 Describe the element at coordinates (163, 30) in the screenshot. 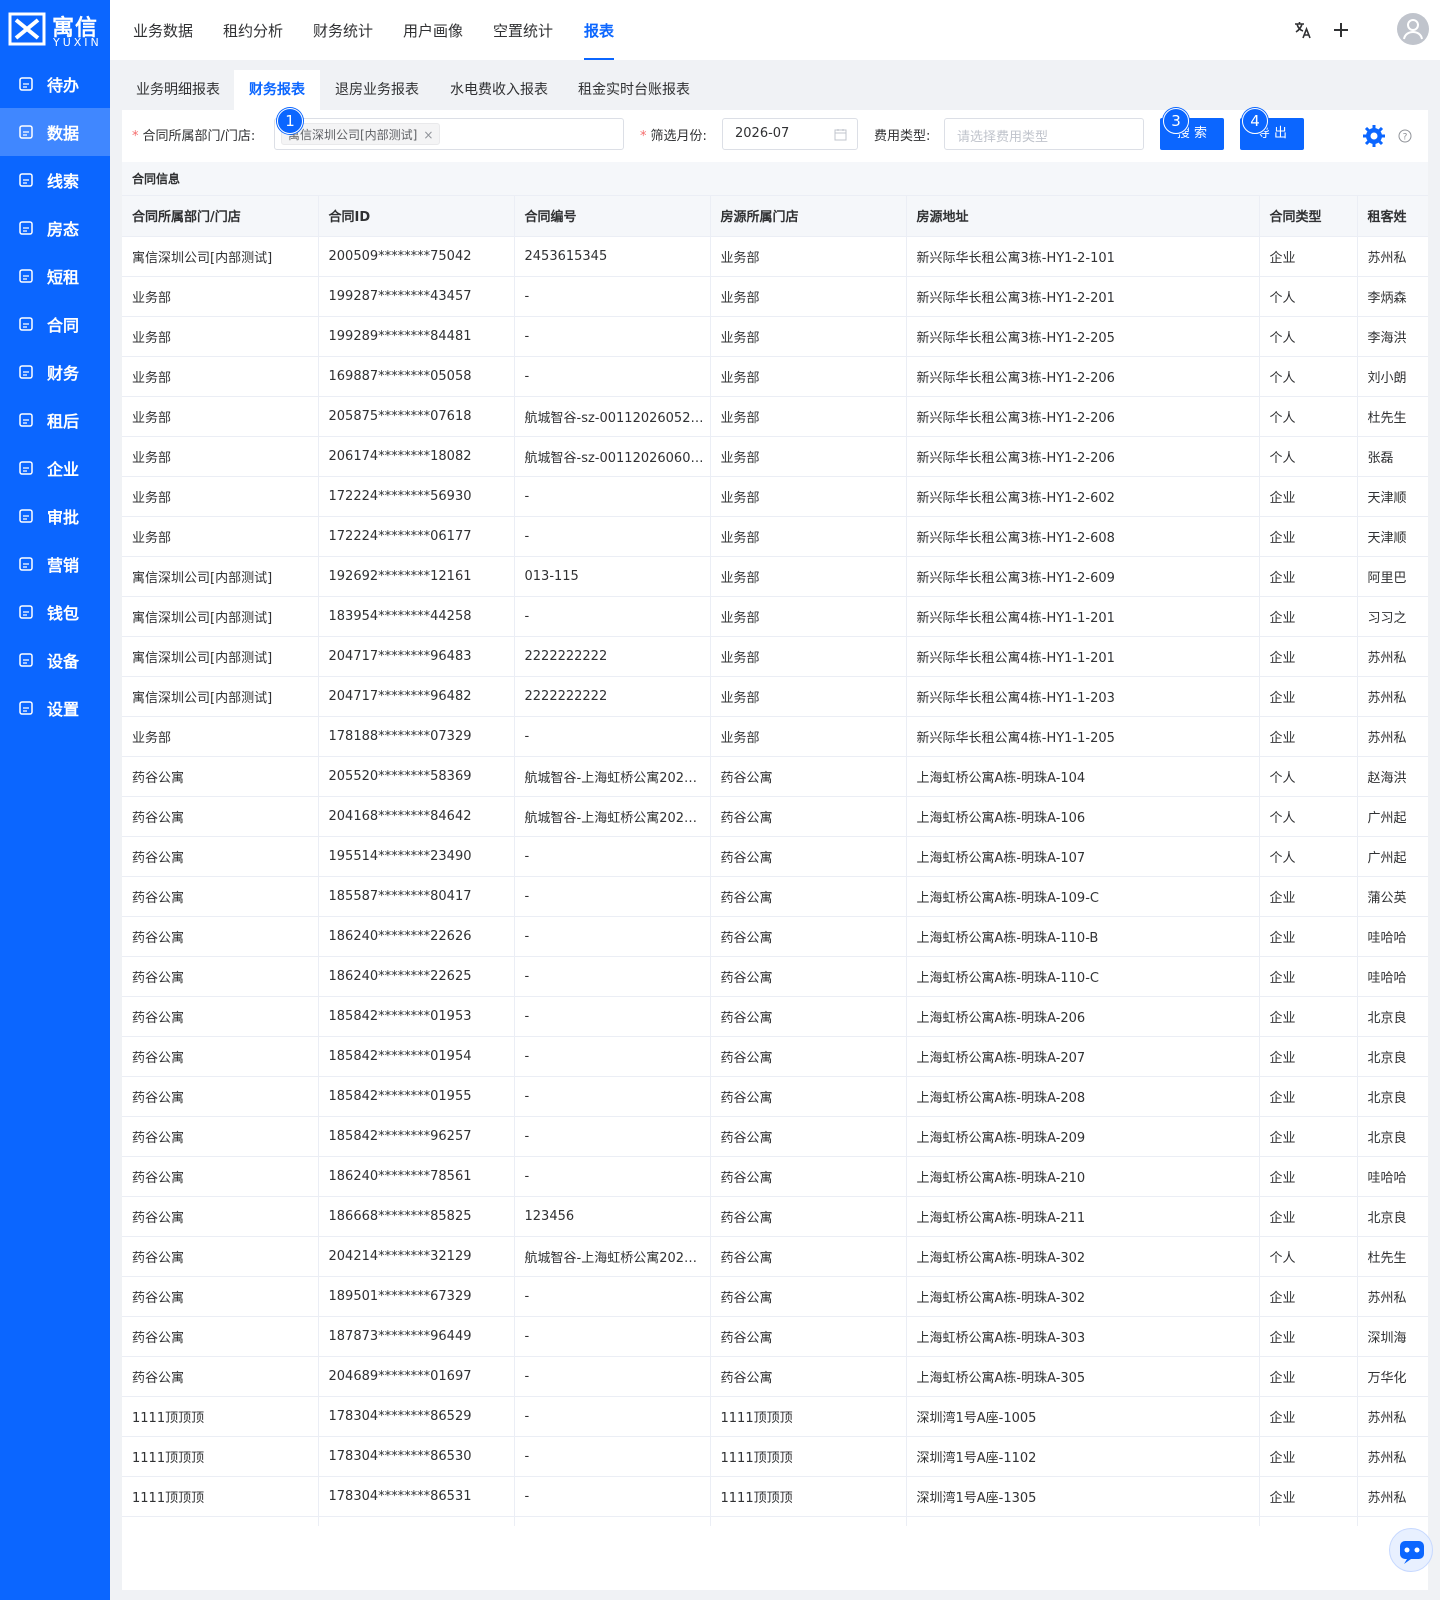

I see `tab-0: 业务数据` at that location.